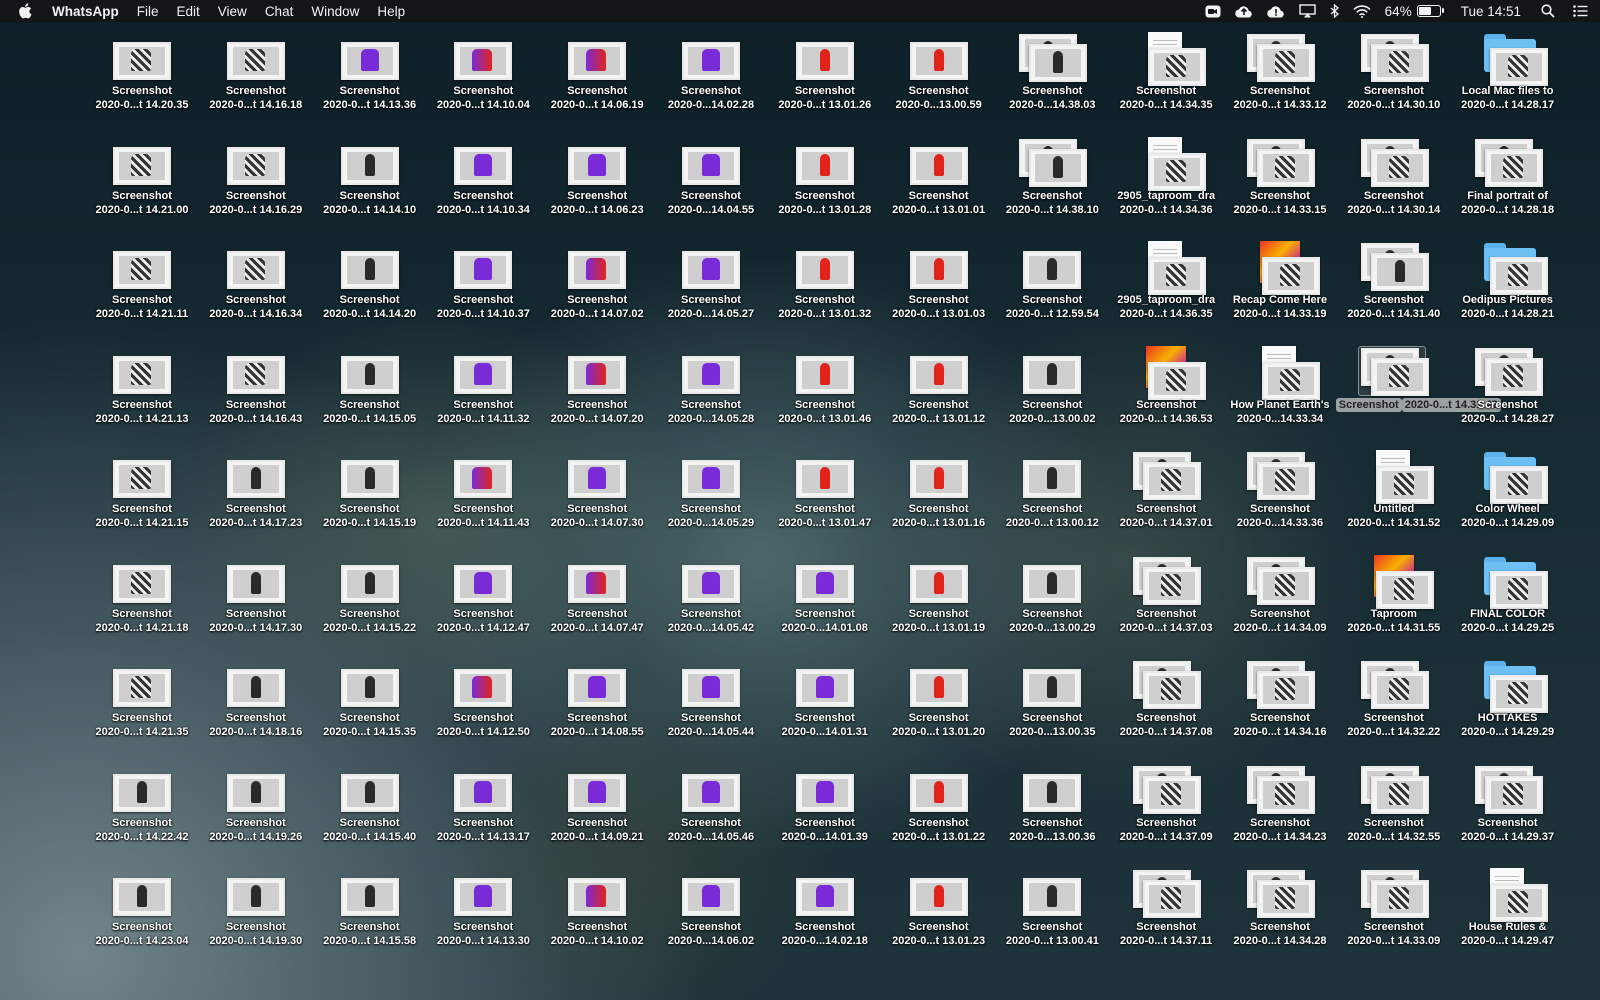  What do you see at coordinates (1508, 76) in the screenshot?
I see `desktop-file-icon: Local Mac files to 2020-0...t 14.28.17` at bounding box center [1508, 76].